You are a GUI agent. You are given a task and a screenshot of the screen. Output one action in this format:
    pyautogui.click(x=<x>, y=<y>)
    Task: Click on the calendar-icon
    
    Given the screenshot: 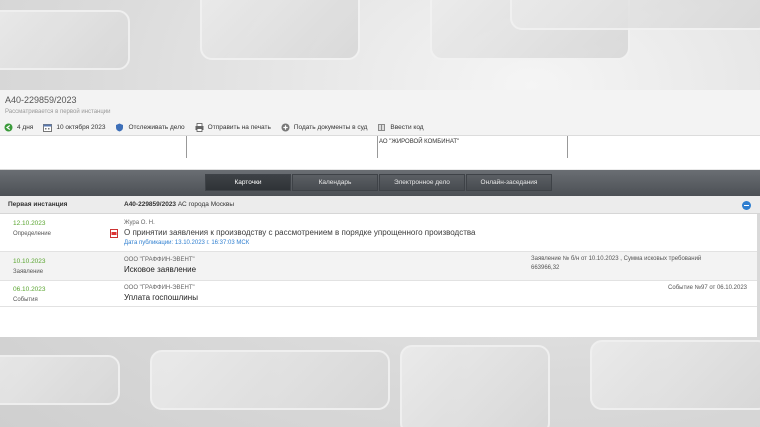 What is the action you would take?
    pyautogui.click(x=48, y=127)
    